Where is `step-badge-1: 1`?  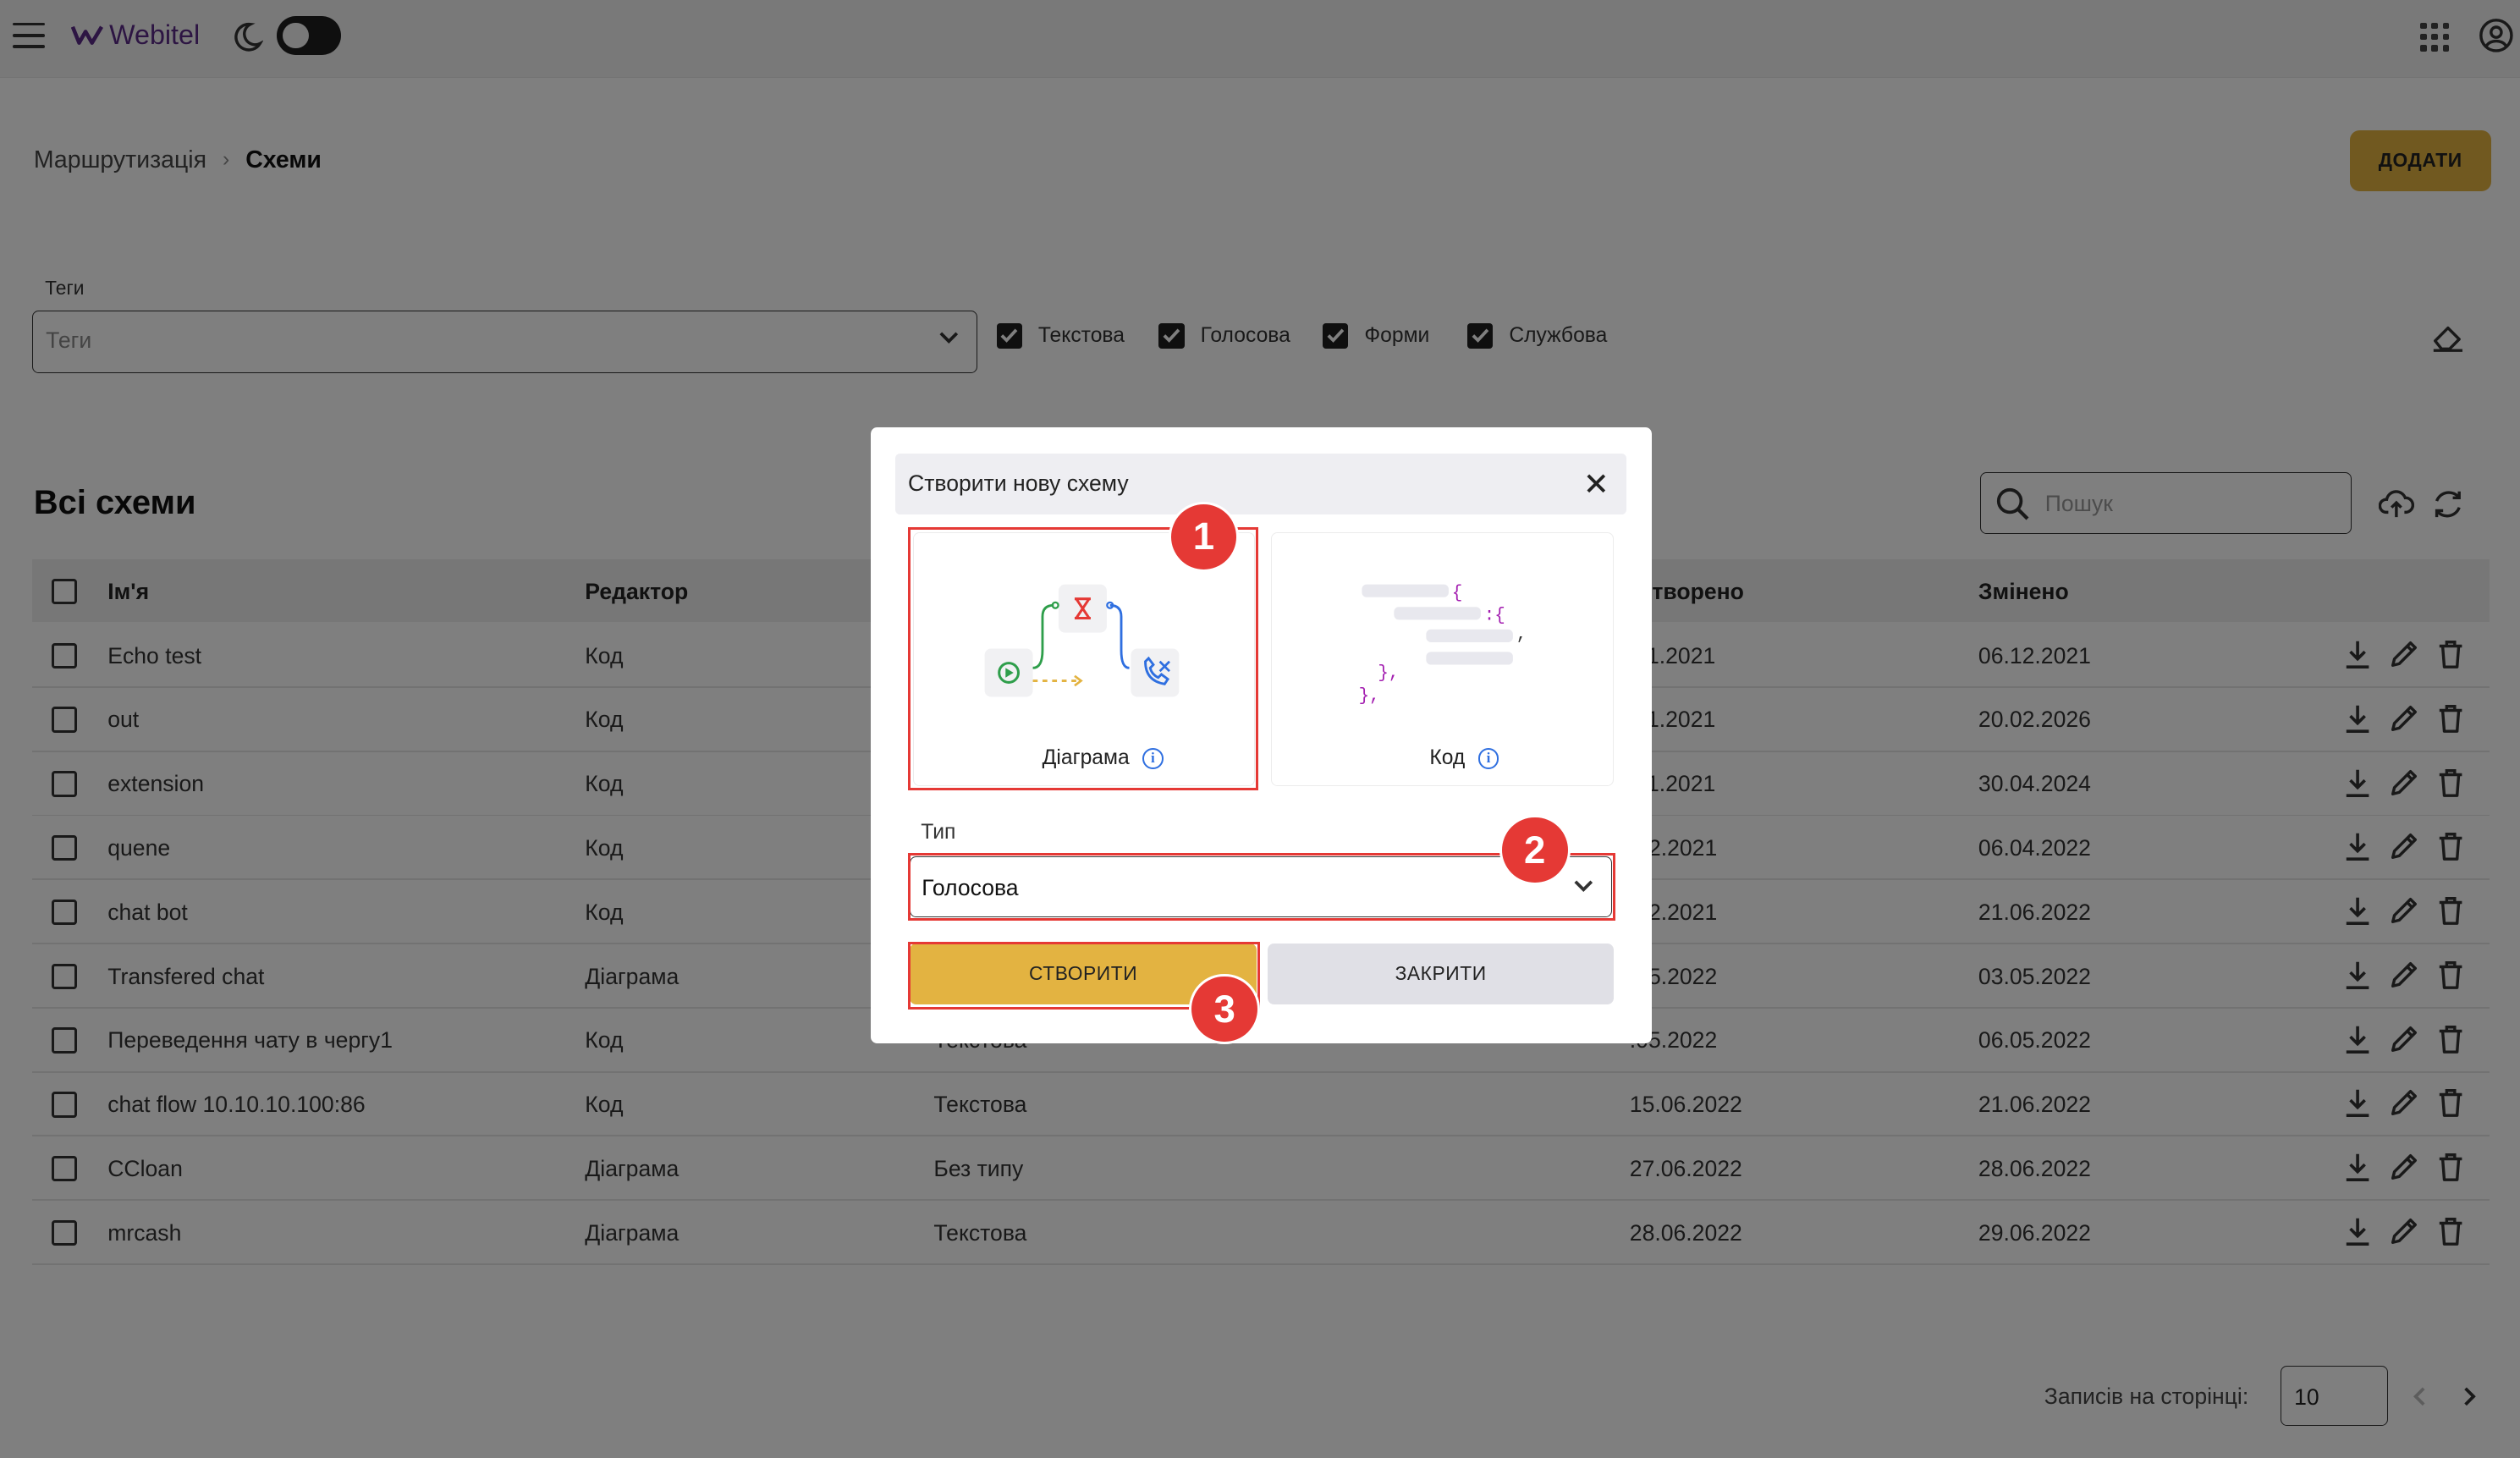
step-badge-1: 1 is located at coordinates (1204, 537).